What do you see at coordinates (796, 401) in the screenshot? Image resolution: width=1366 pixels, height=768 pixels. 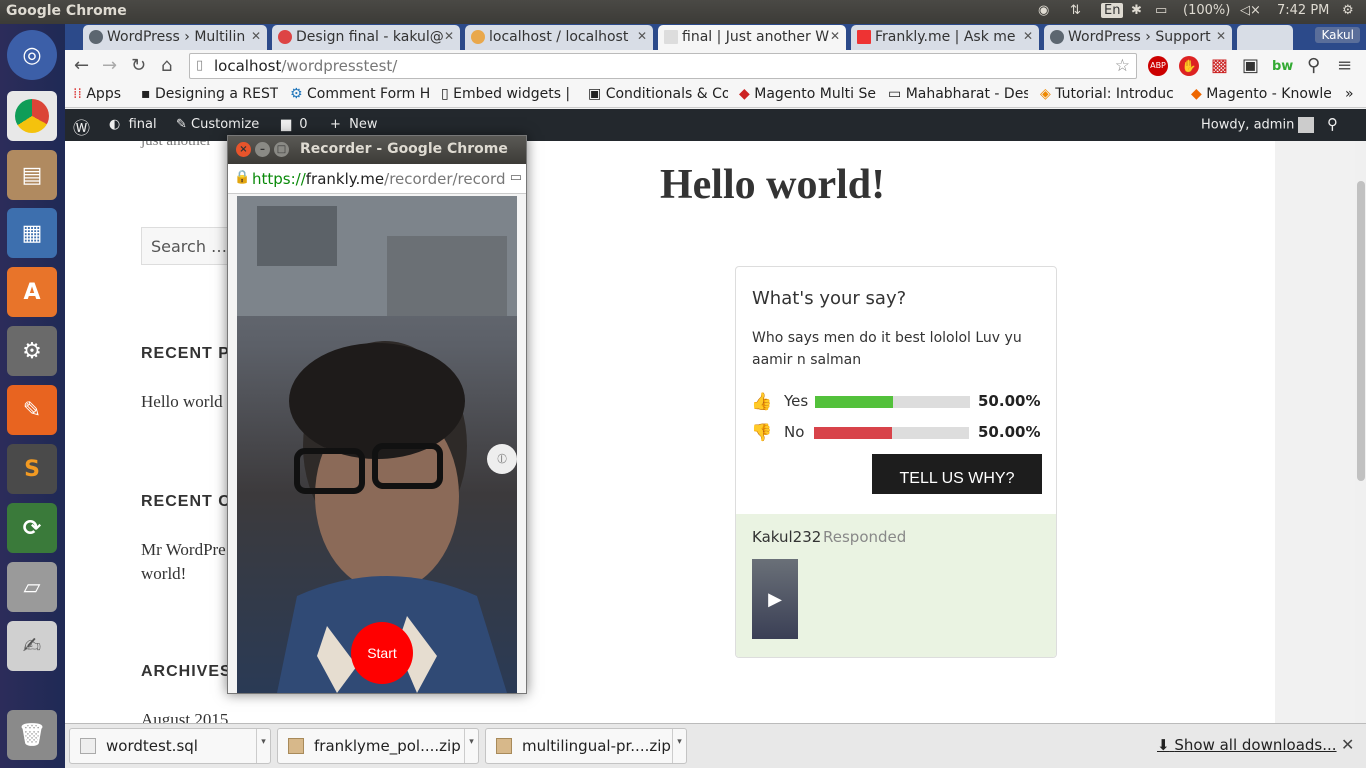 I see `yes-option-label: Yes` at bounding box center [796, 401].